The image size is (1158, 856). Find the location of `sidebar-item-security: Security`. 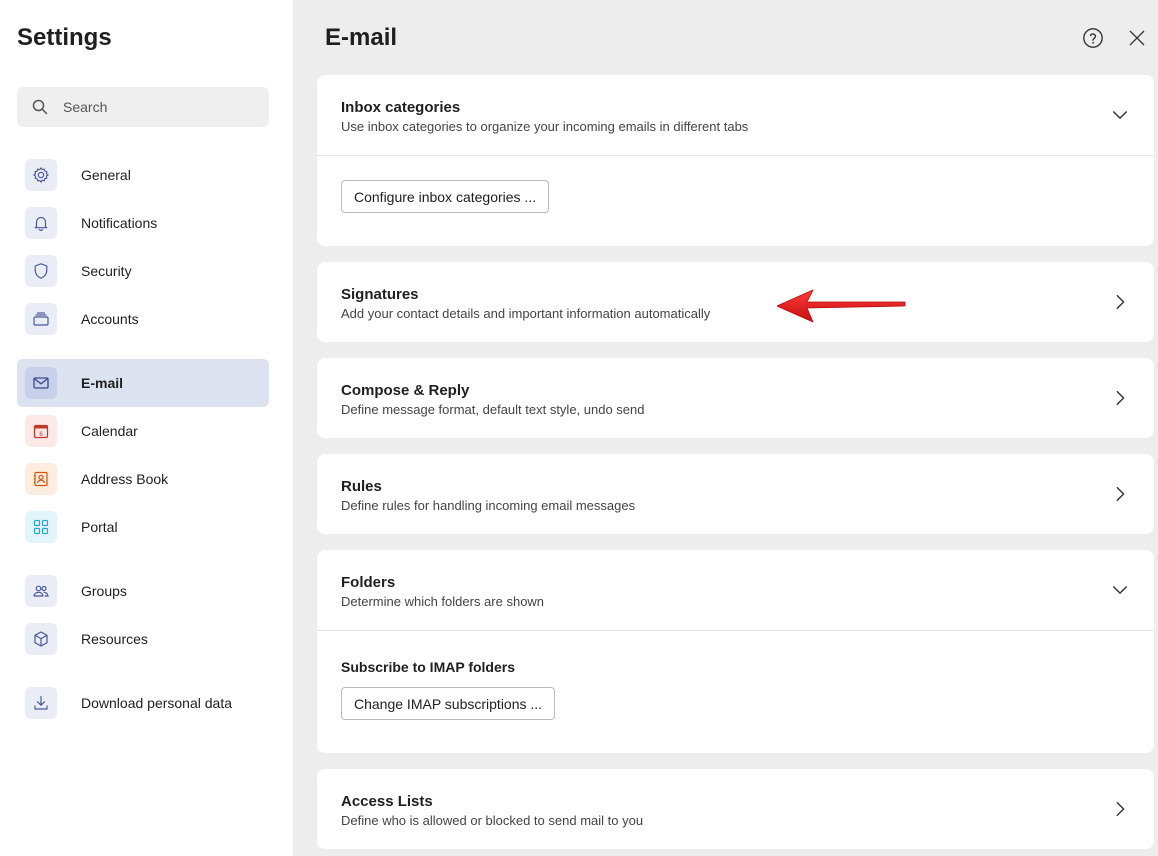

sidebar-item-security: Security is located at coordinates (143, 271).